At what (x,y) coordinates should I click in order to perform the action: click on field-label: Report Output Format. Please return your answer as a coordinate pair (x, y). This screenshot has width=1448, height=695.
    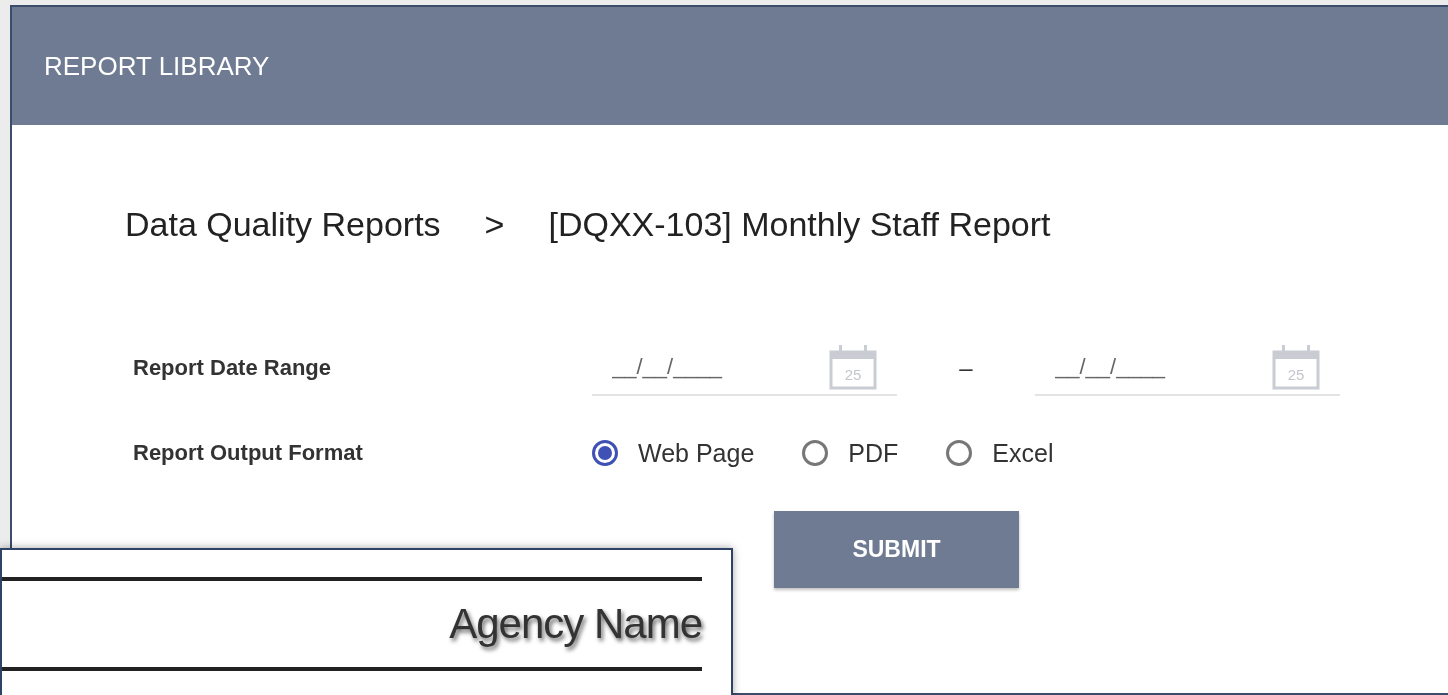
    Looking at the image, I should click on (248, 453).